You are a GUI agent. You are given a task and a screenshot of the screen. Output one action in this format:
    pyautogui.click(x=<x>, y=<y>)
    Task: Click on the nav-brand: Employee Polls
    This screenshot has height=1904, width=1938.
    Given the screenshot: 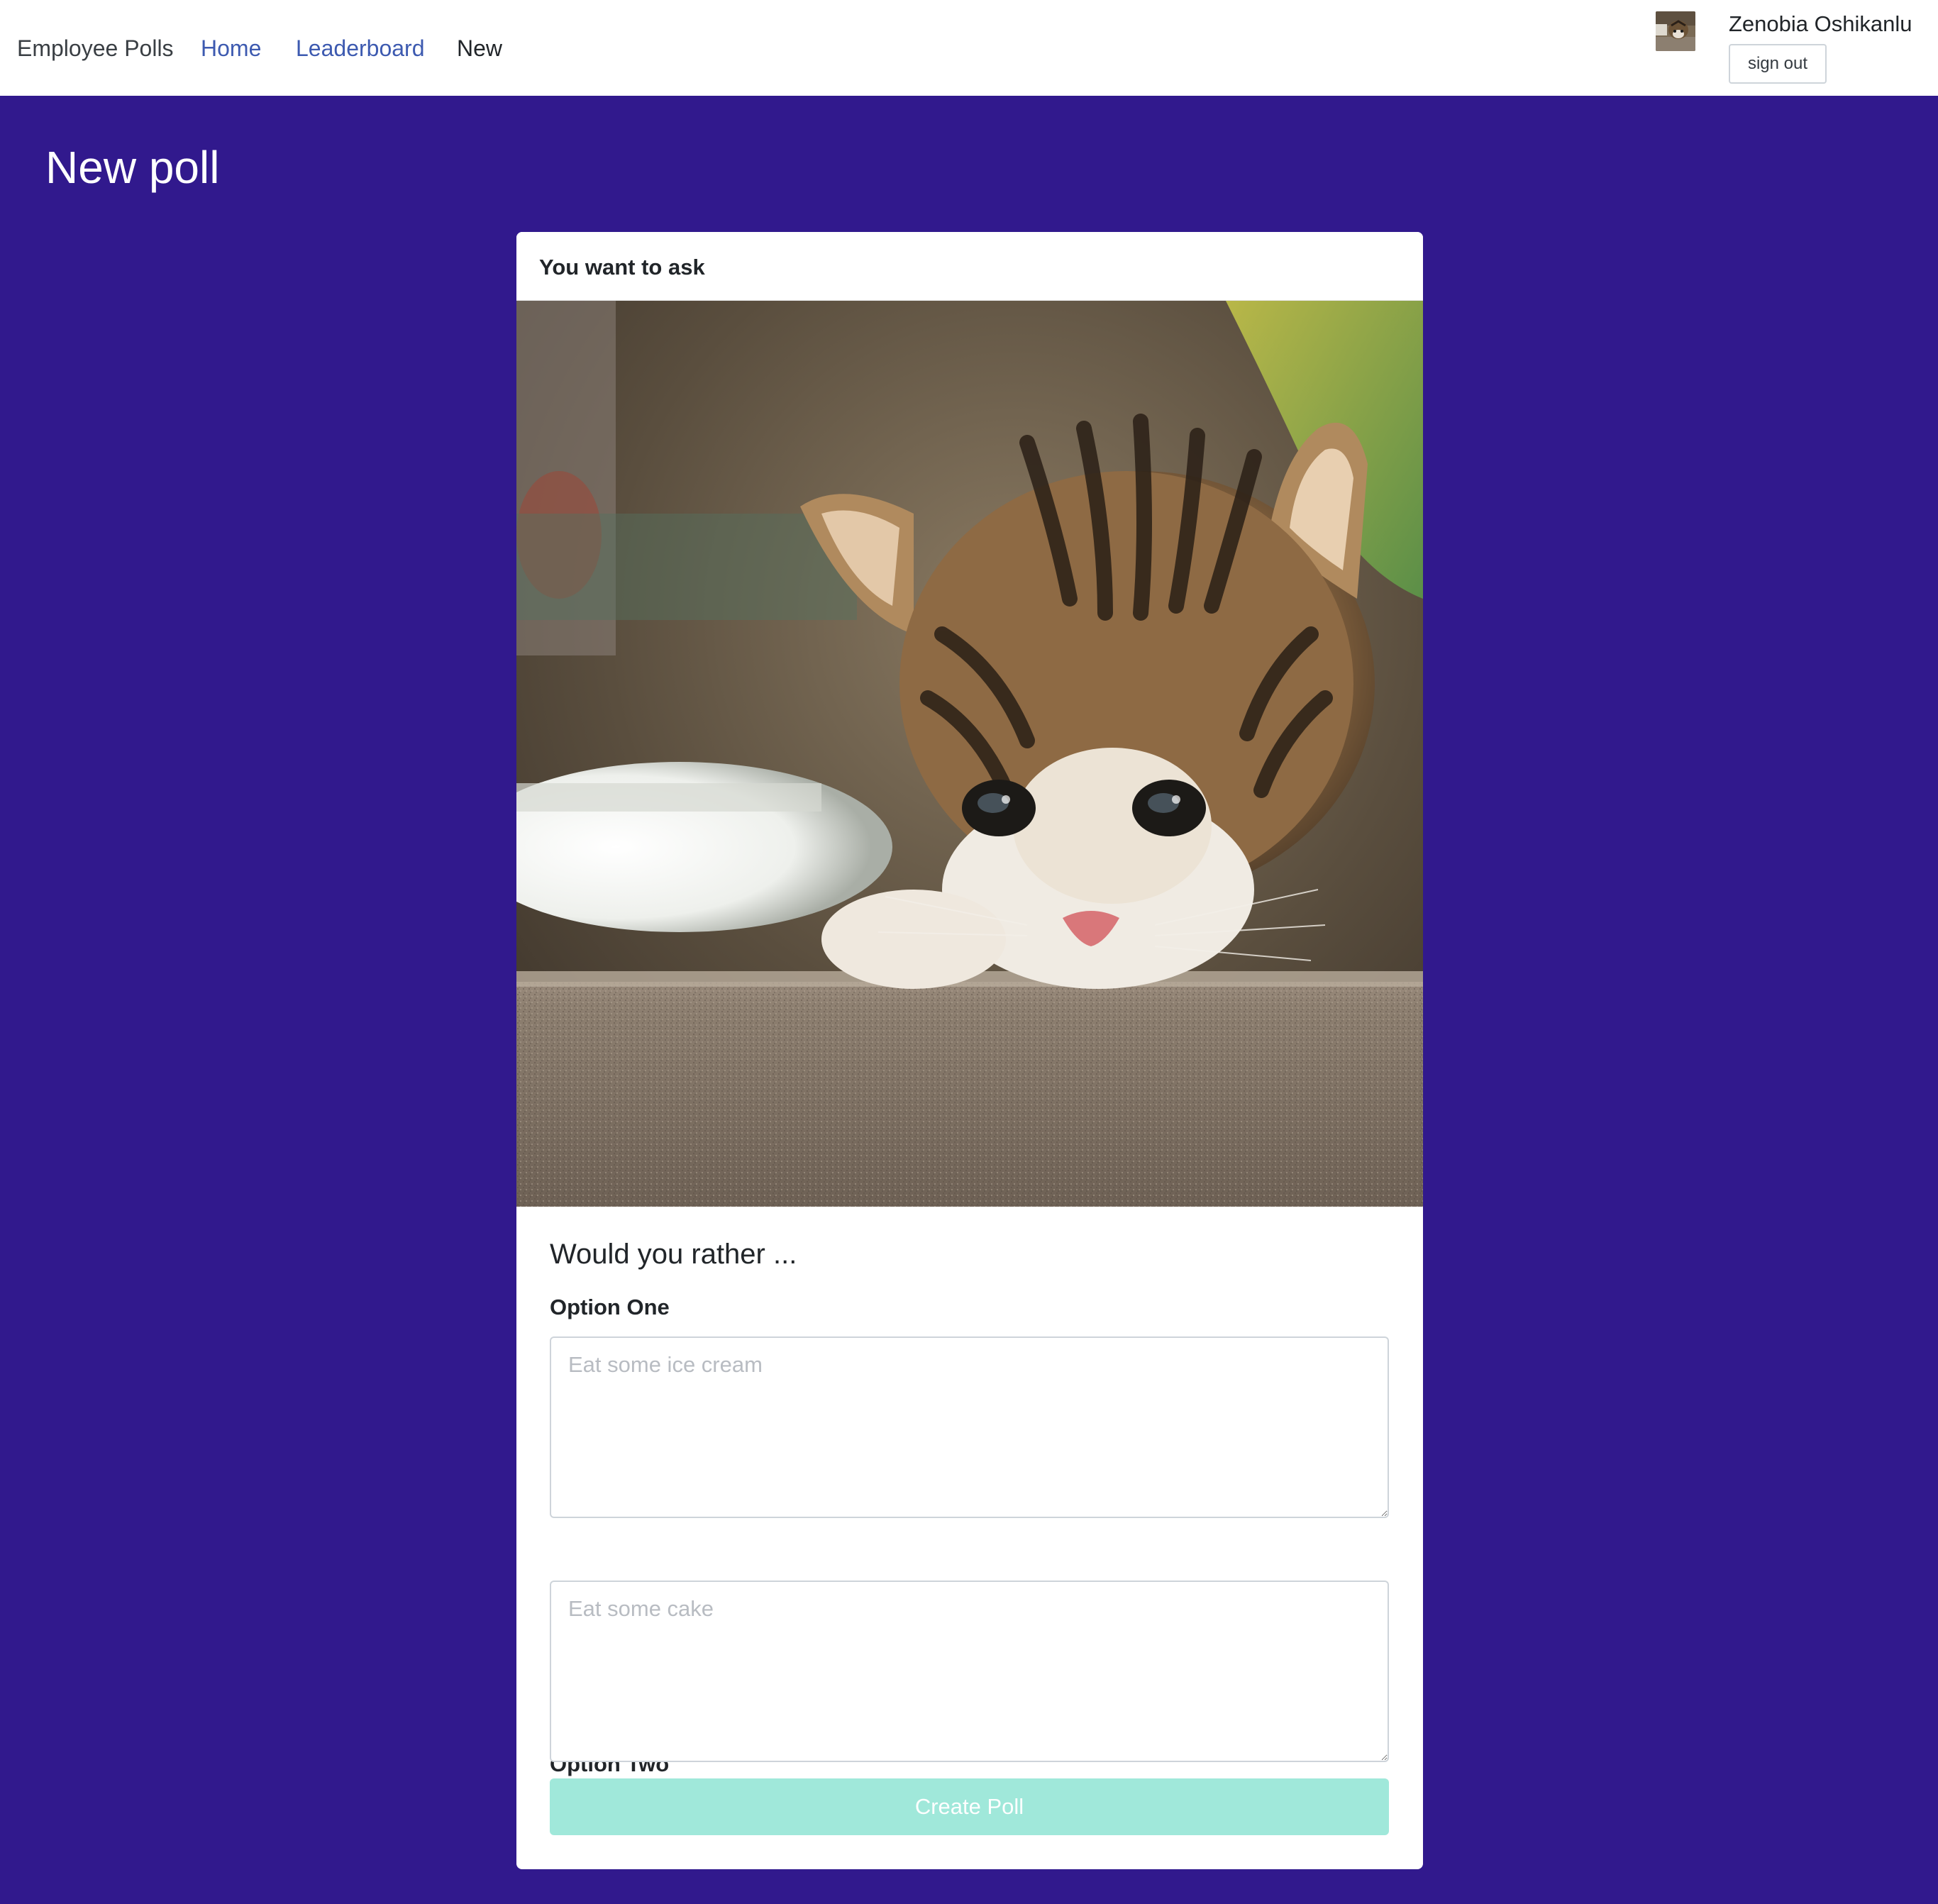 What is the action you would take?
    pyautogui.click(x=95, y=48)
    